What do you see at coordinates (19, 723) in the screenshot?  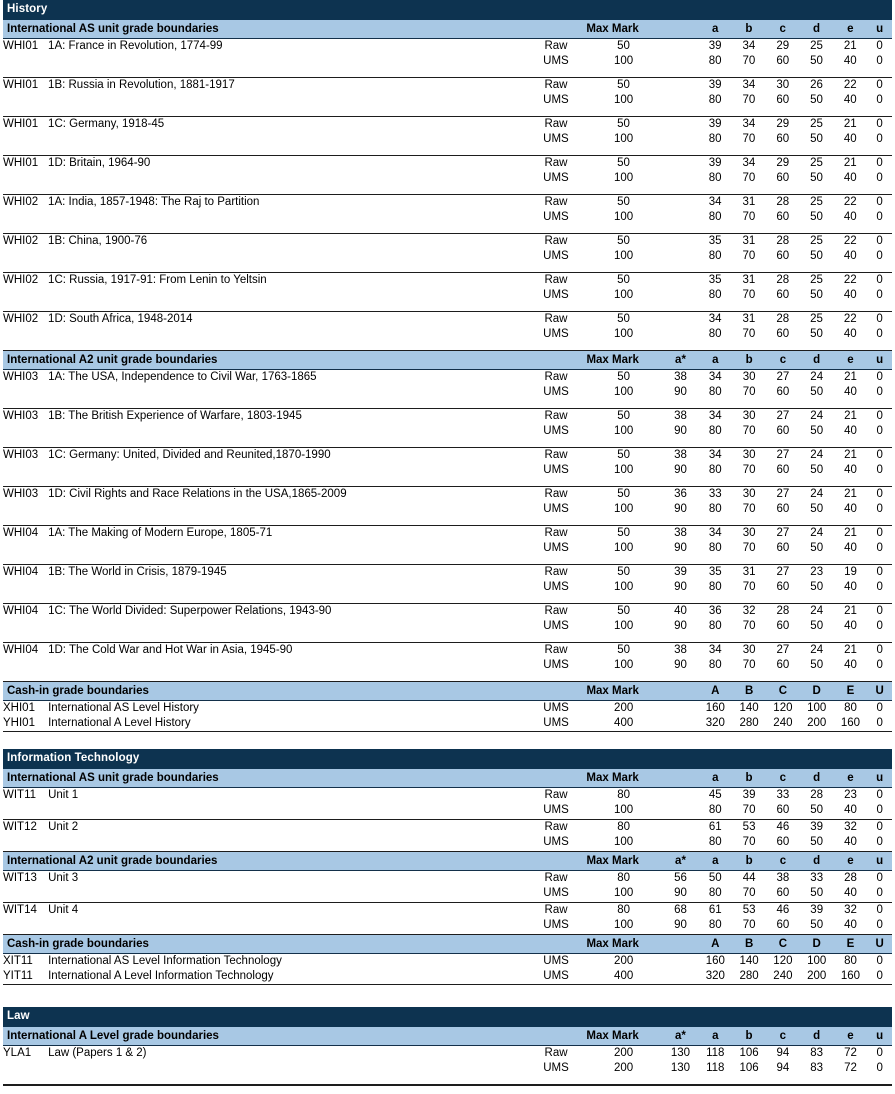 I see `unit-code: YHI01` at bounding box center [19, 723].